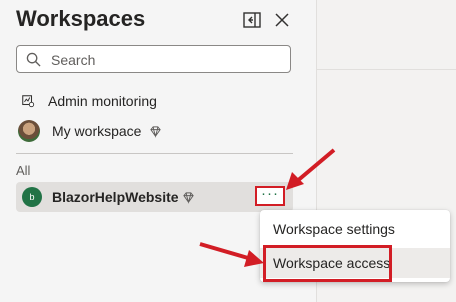 The width and height of the screenshot is (456, 302). Describe the element at coordinates (282, 20) in the screenshot. I see `close-icon` at that location.